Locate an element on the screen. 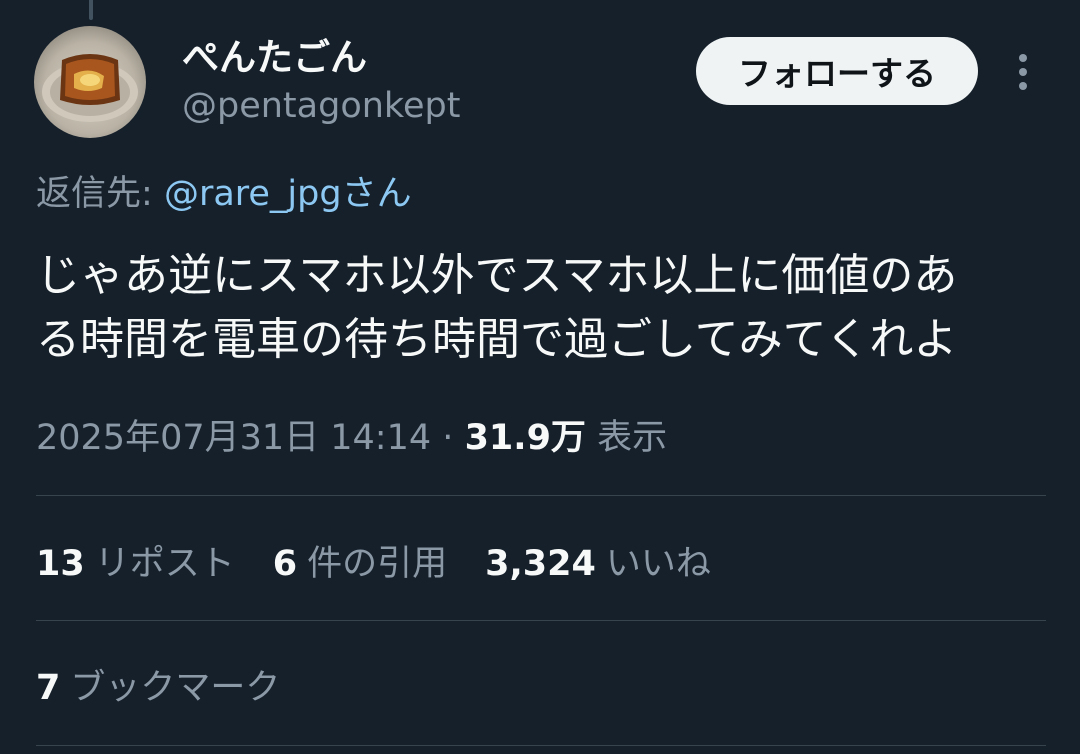 The image size is (1080, 754). more-vertical-icon is located at coordinates (1023, 72).